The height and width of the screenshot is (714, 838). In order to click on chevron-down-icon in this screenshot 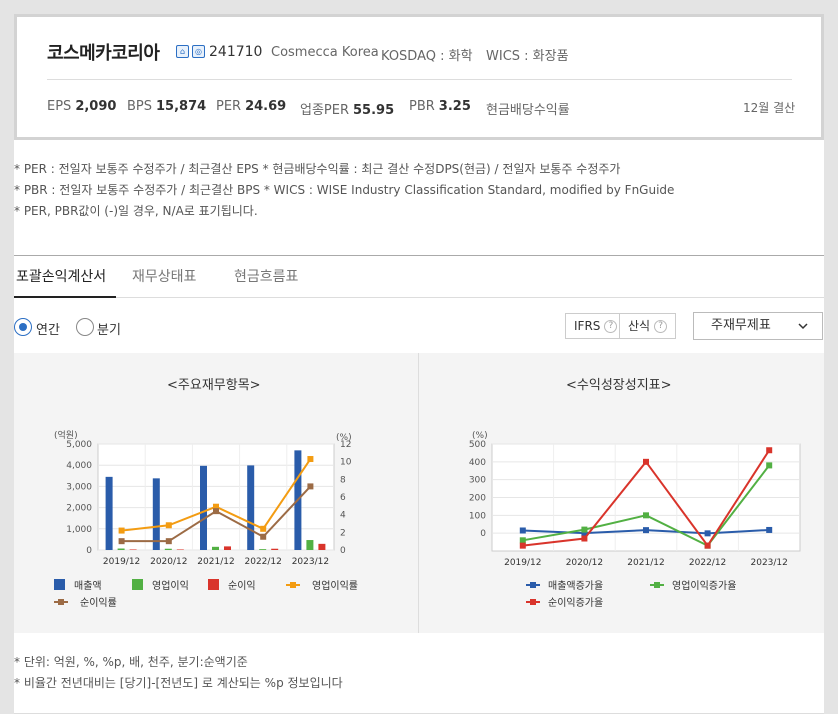, I will do `click(803, 326)`.